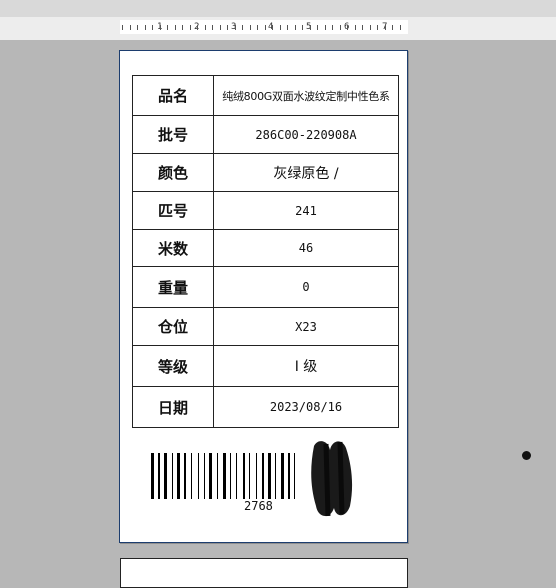 The height and width of the screenshot is (588, 556). What do you see at coordinates (306, 326) in the screenshot?
I see `field-value: X23` at bounding box center [306, 326].